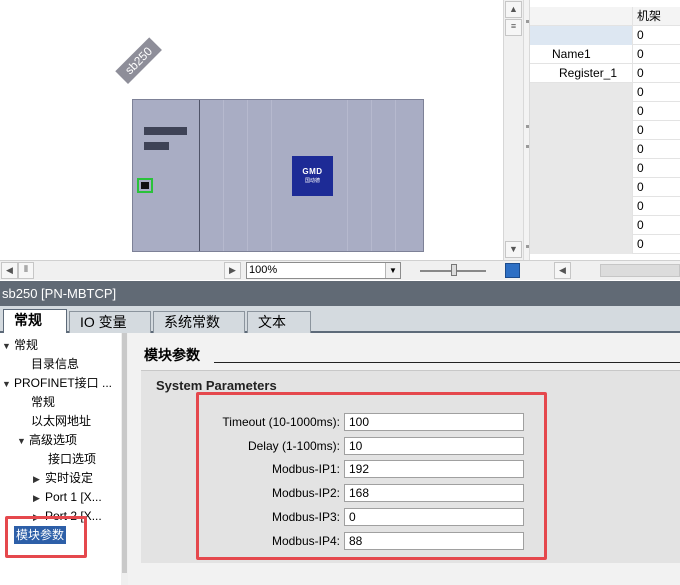  I want to click on nav-advanced-options: ▼ 高级选项, so click(47, 440).